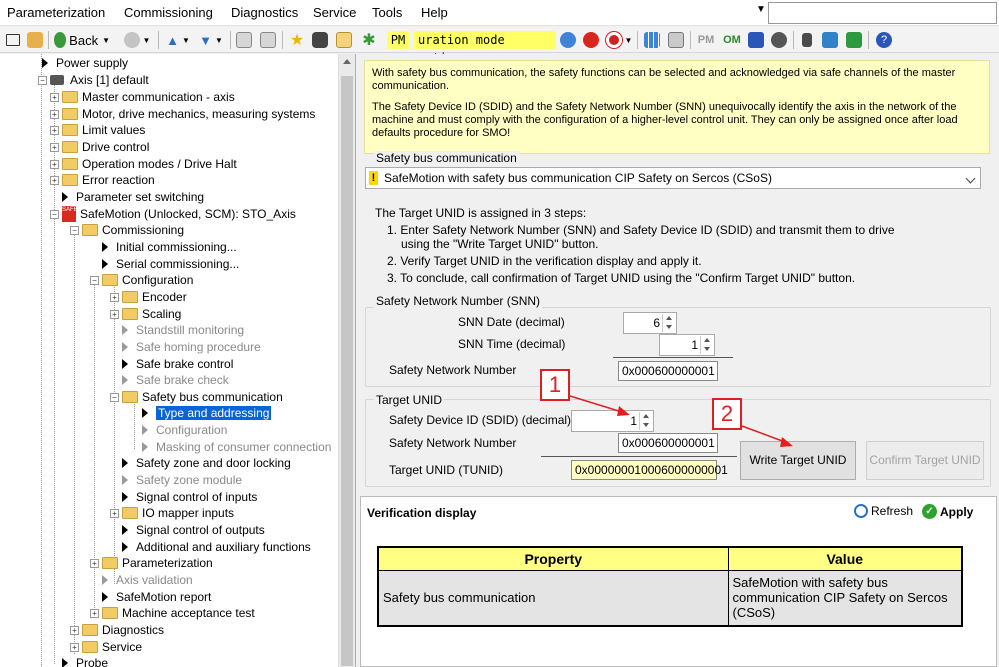  What do you see at coordinates (925, 460) in the screenshot?
I see `confirm-target-unid-button: Confirm Target UNID` at bounding box center [925, 460].